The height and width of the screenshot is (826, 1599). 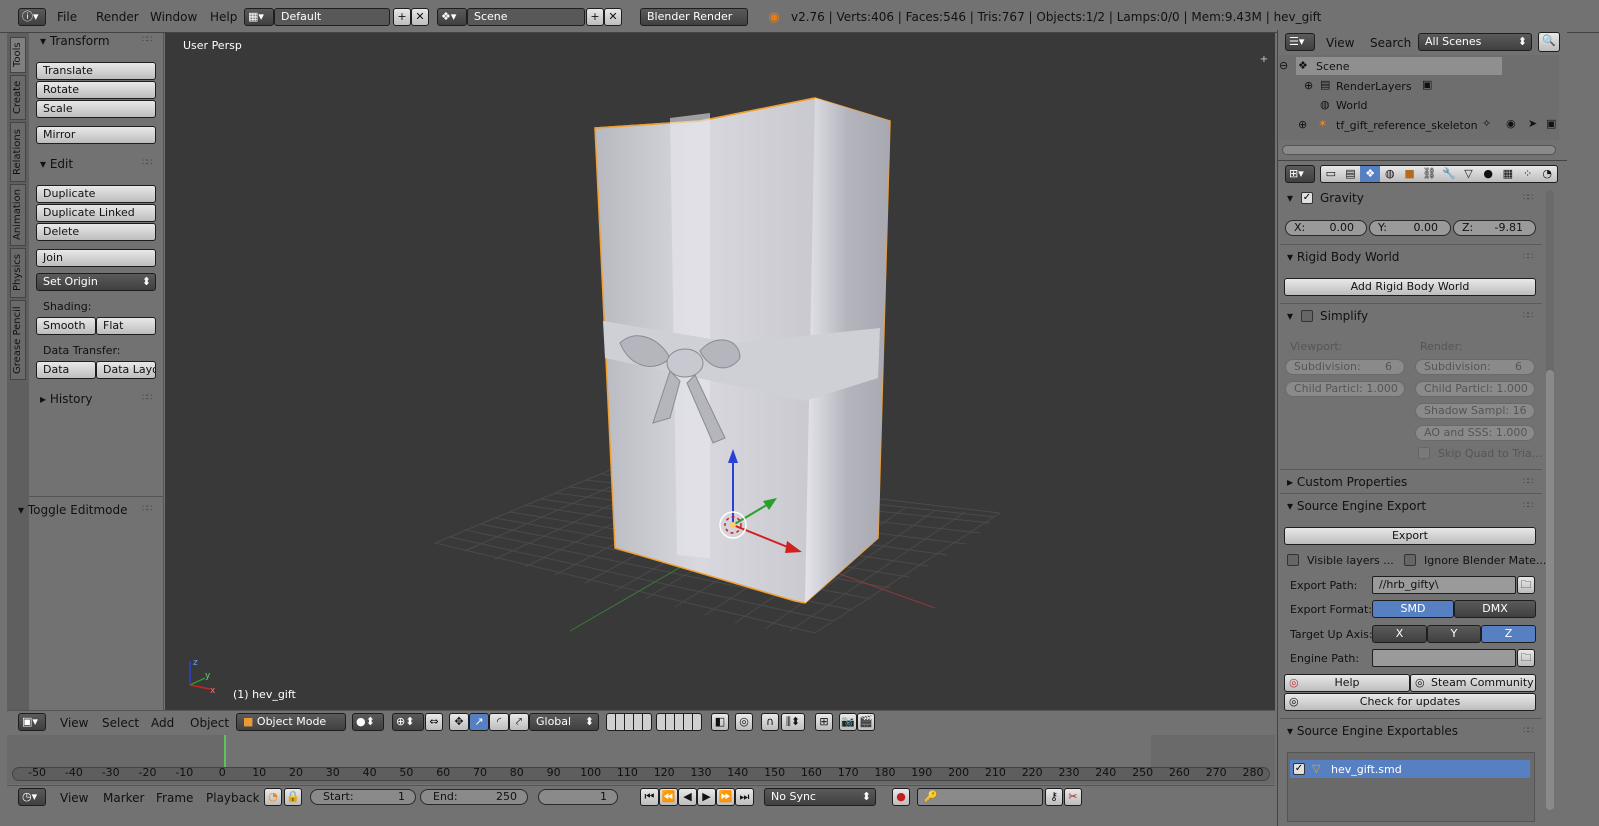 I want to click on transform-panel-header: ▾ Transform, so click(x=75, y=41).